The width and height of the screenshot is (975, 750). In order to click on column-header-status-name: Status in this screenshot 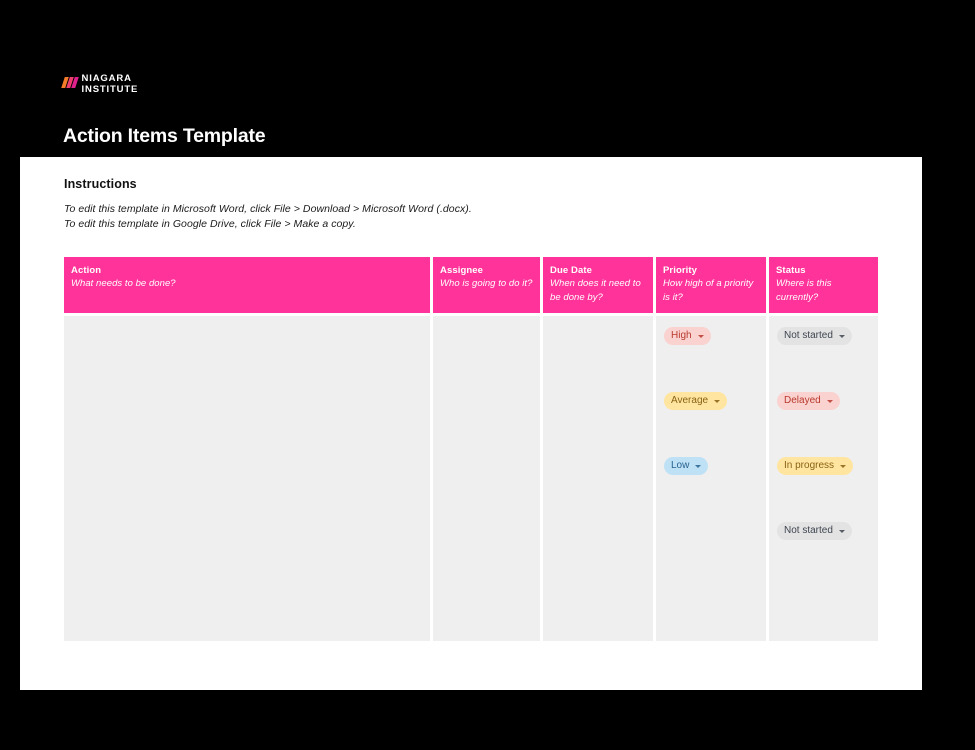, I will do `click(791, 270)`.